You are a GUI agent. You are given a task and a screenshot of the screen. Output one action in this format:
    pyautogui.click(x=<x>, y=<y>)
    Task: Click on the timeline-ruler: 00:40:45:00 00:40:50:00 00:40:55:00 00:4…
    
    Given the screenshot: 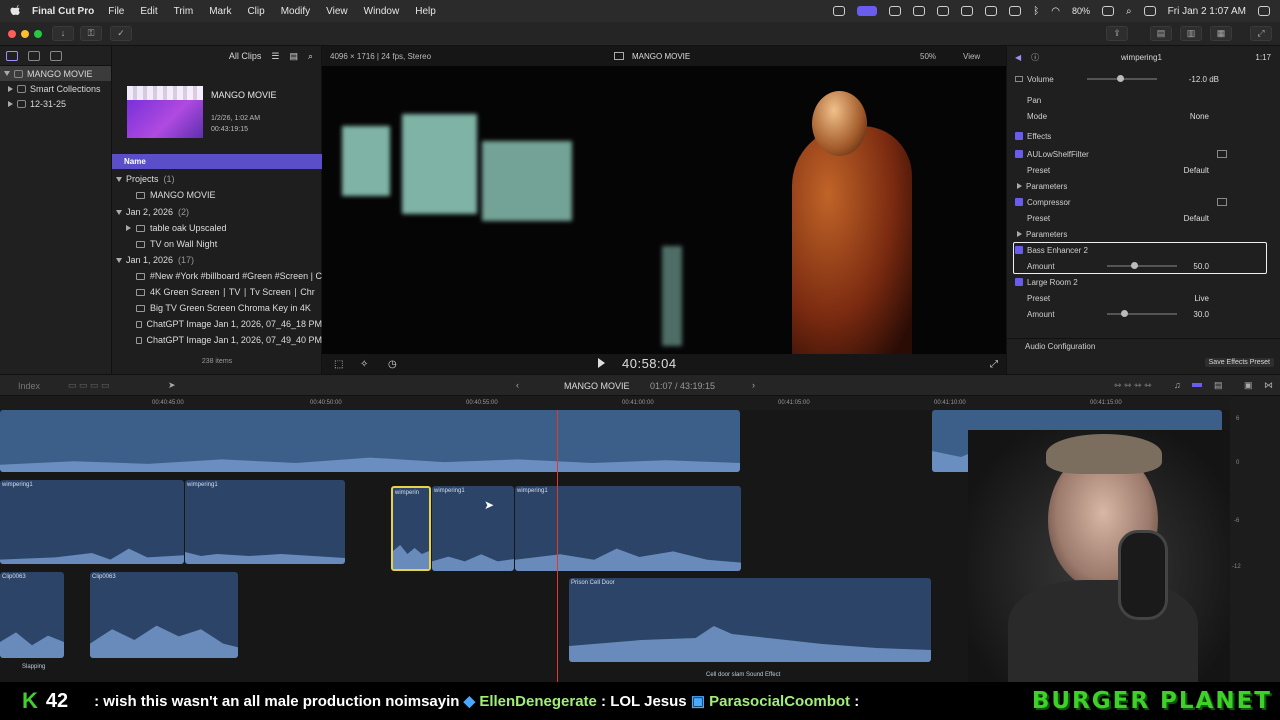 What is the action you would take?
    pyautogui.click(x=615, y=403)
    